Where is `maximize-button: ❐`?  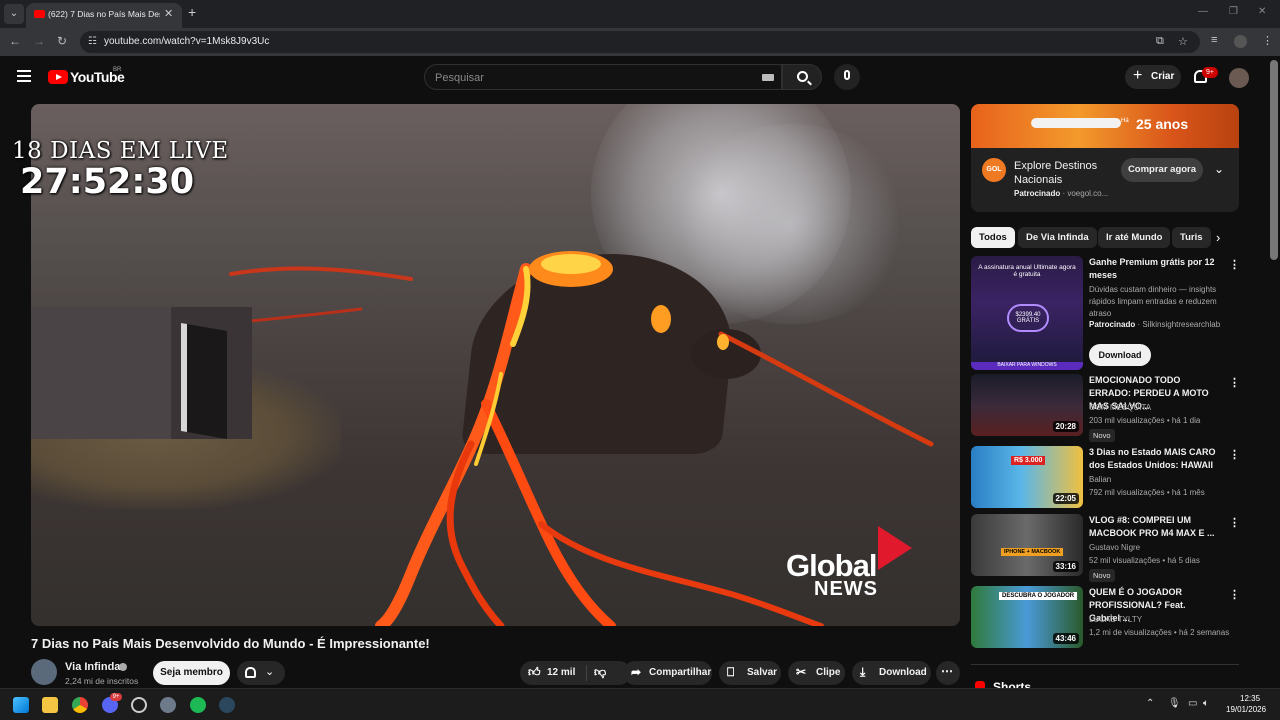
maximize-button: ❐ is located at coordinates (1233, 11).